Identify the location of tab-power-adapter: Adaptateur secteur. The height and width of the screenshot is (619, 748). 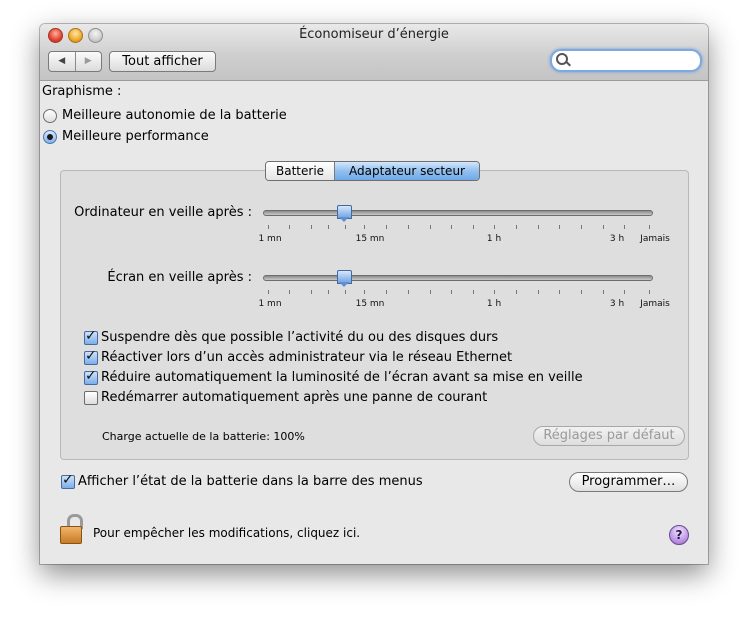
(407, 171).